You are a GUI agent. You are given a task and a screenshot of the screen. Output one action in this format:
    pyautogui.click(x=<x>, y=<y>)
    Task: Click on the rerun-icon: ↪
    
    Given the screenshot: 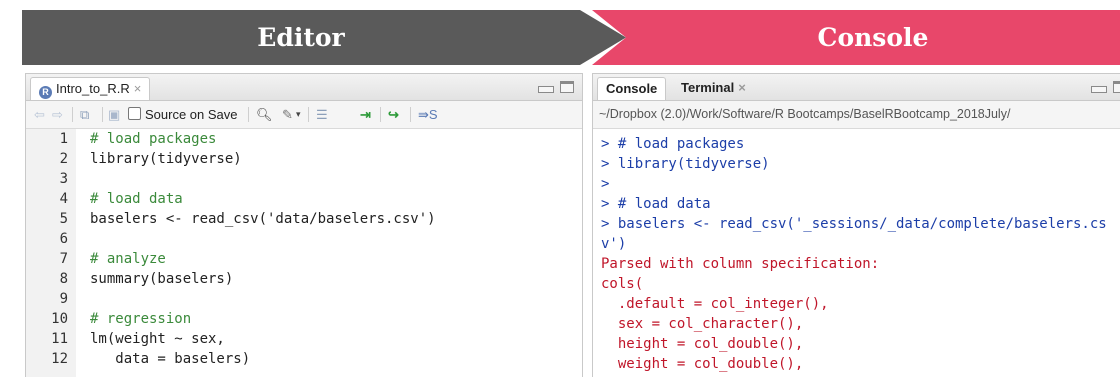 What is the action you would take?
    pyautogui.click(x=393, y=114)
    